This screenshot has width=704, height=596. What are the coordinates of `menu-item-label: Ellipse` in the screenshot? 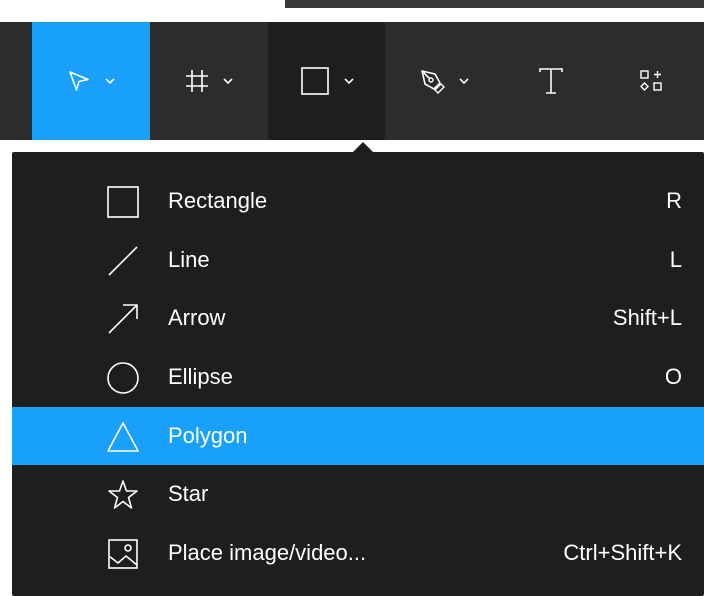 It's located at (200, 376).